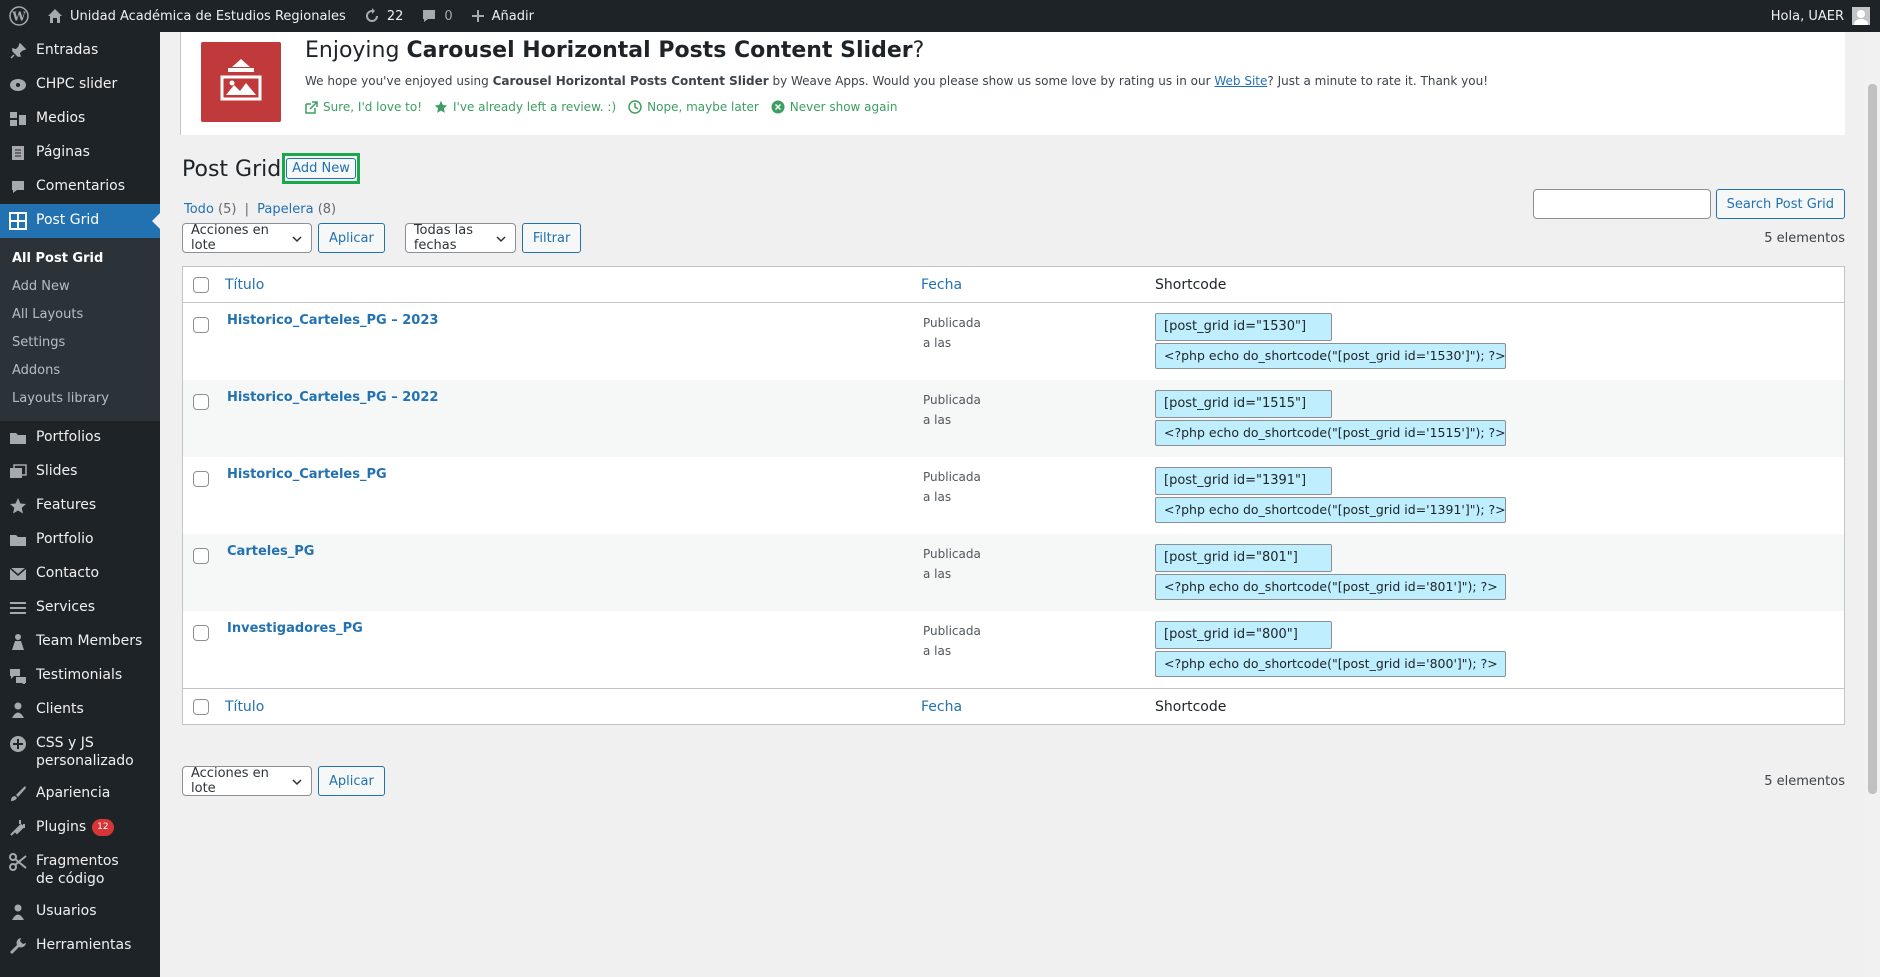  I want to click on sidebar-item-portfolios: Portfolios, so click(80, 438).